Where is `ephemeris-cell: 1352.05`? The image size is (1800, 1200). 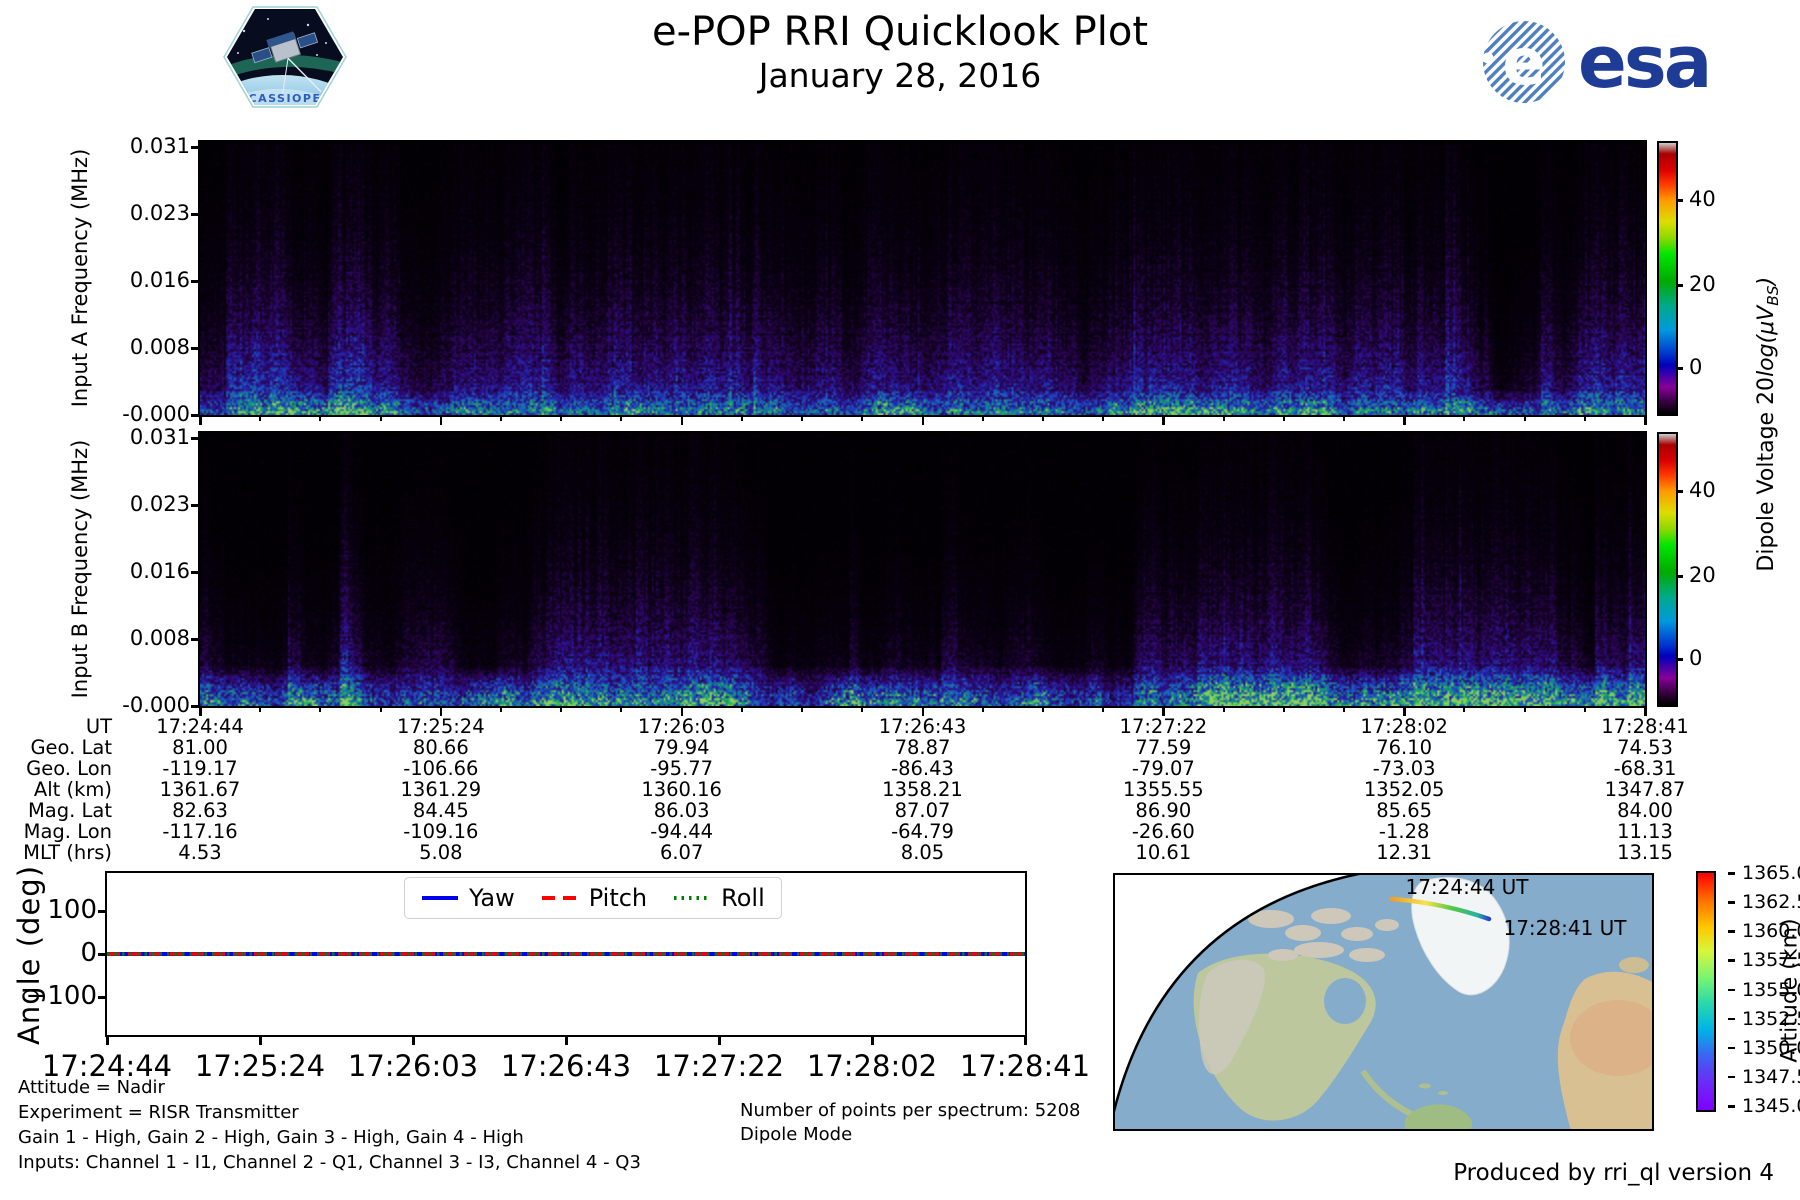
ephemeris-cell: 1352.05 is located at coordinates (1404, 789).